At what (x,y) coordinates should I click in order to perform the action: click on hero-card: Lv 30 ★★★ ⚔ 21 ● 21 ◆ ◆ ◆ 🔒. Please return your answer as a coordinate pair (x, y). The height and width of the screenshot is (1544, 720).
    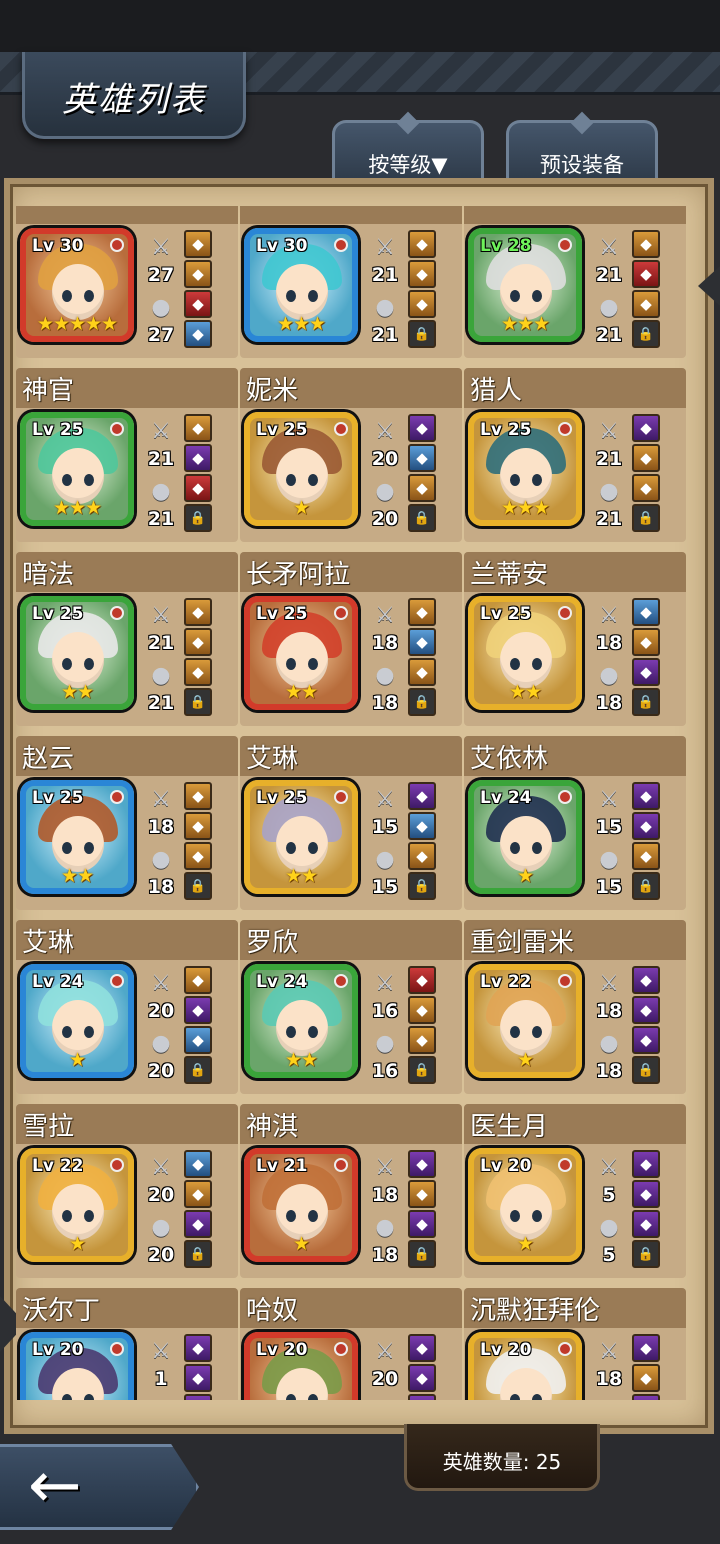
    Looking at the image, I should click on (351, 282).